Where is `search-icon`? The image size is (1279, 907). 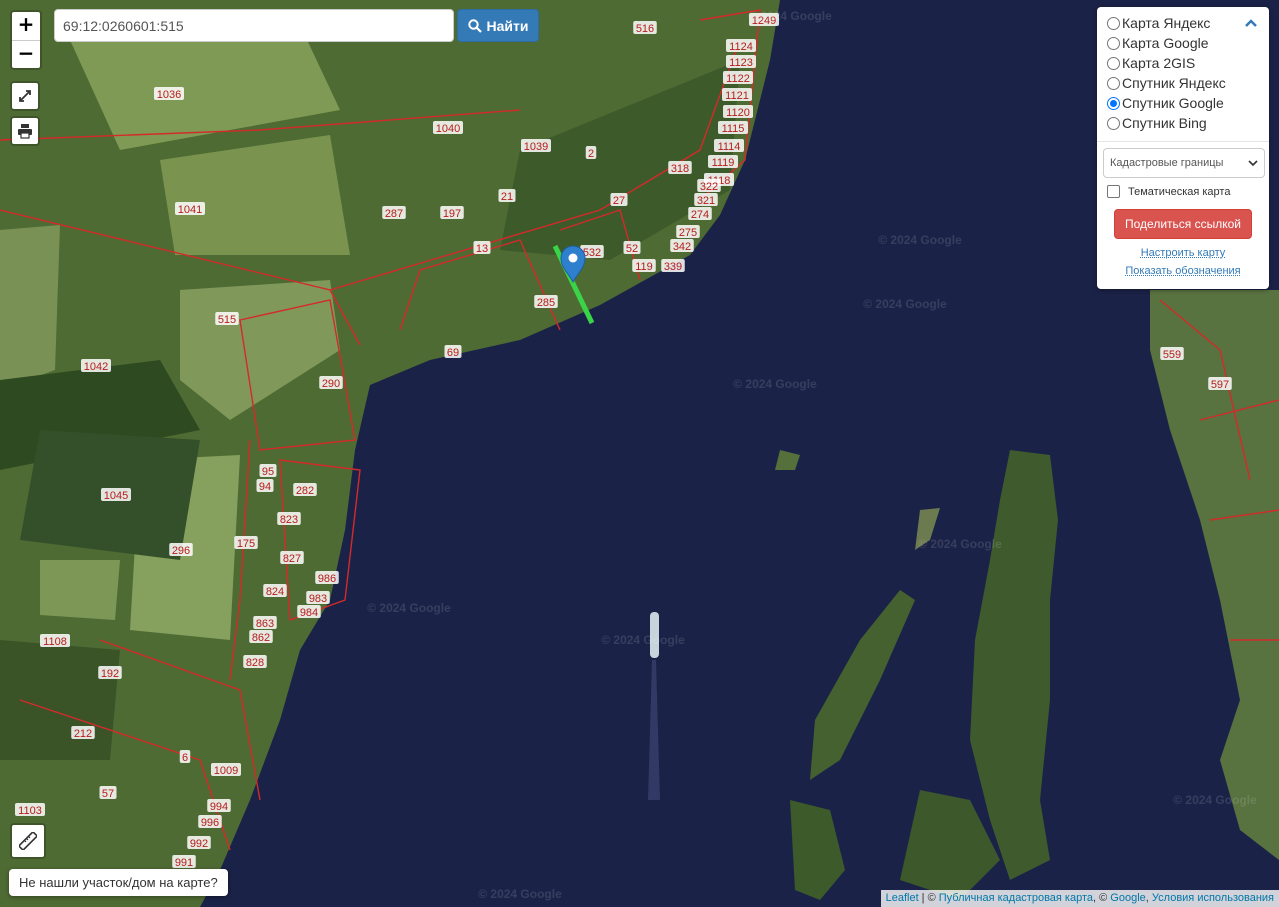
search-icon is located at coordinates (474, 25).